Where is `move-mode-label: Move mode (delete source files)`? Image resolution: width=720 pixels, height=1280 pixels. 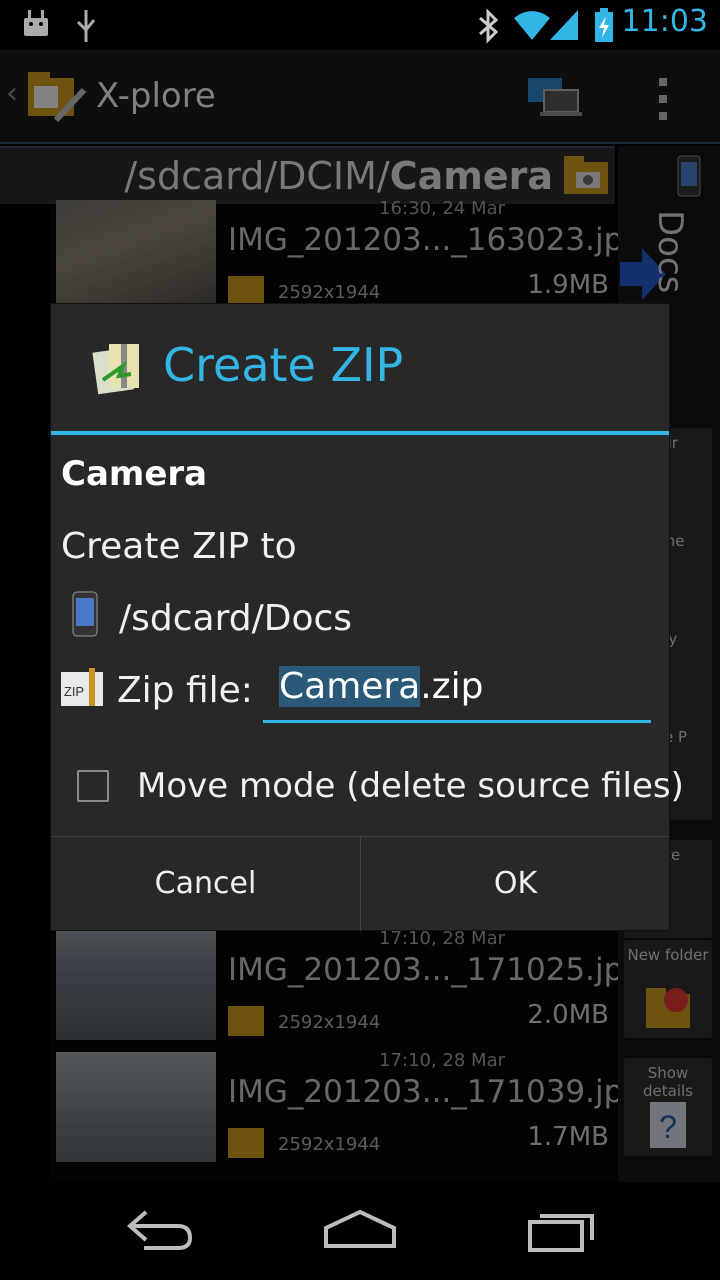
move-mode-label: Move mode (delete source files) is located at coordinates (410, 786).